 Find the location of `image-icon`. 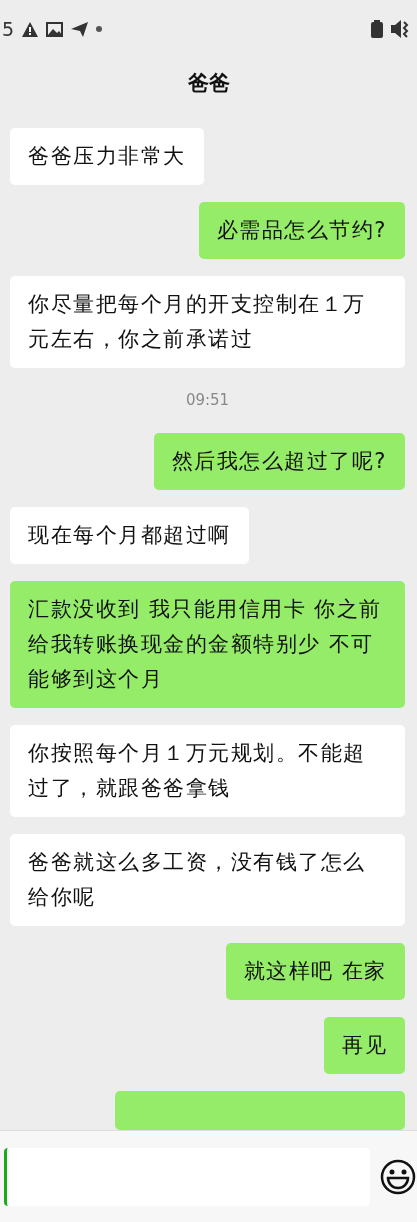

image-icon is located at coordinates (55, 29).